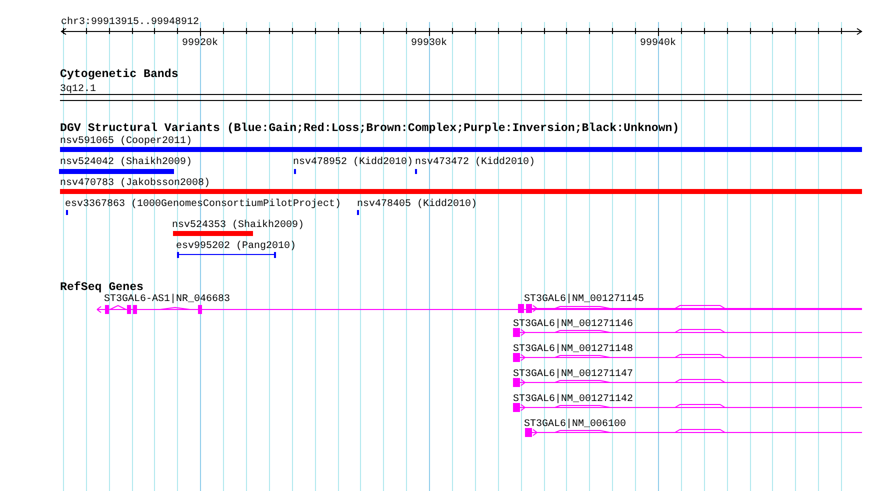  Describe the element at coordinates (200, 43) in the screenshot. I see `tick-label: 99920k` at that location.